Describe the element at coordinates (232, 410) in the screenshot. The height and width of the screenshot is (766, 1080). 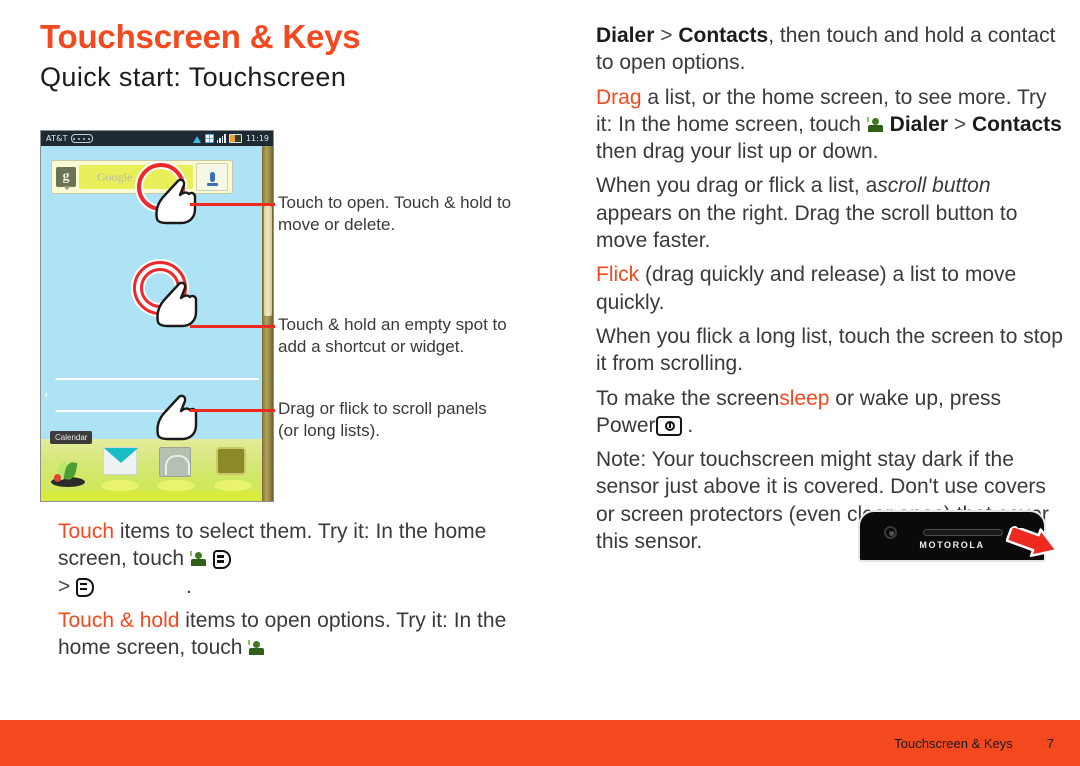
I see `leader-line-scroll` at that location.